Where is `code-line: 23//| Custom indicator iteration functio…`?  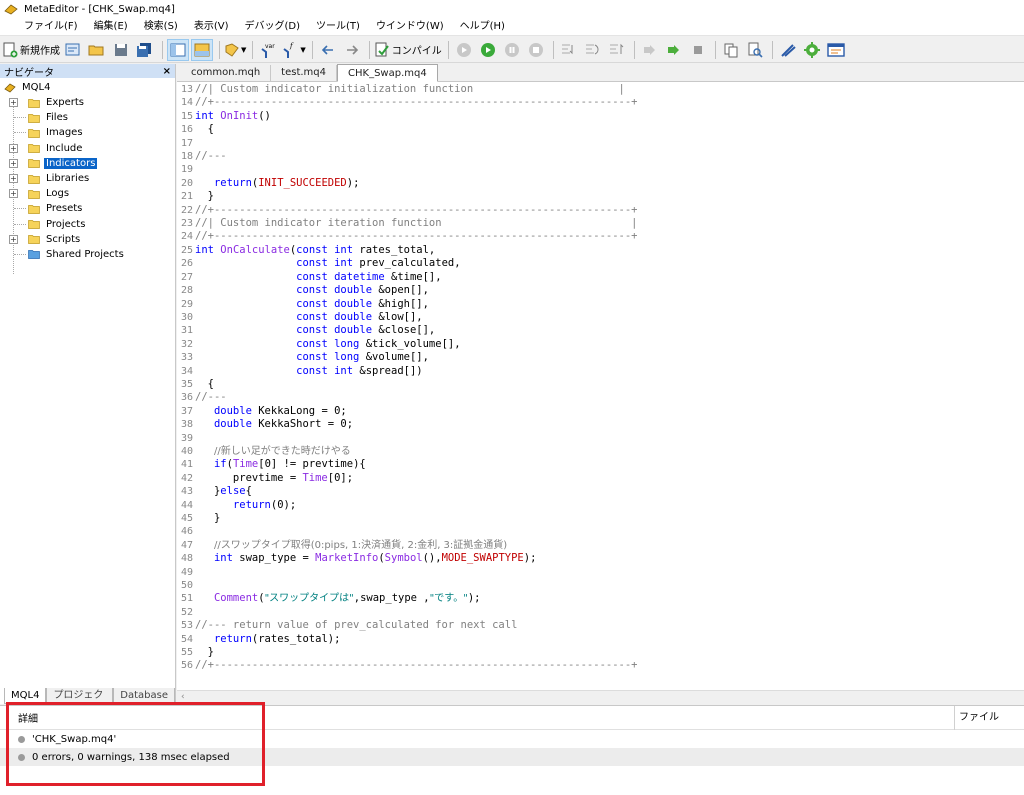
code-line: 23//| Custom indicator iteration functio… is located at coordinates (600, 223).